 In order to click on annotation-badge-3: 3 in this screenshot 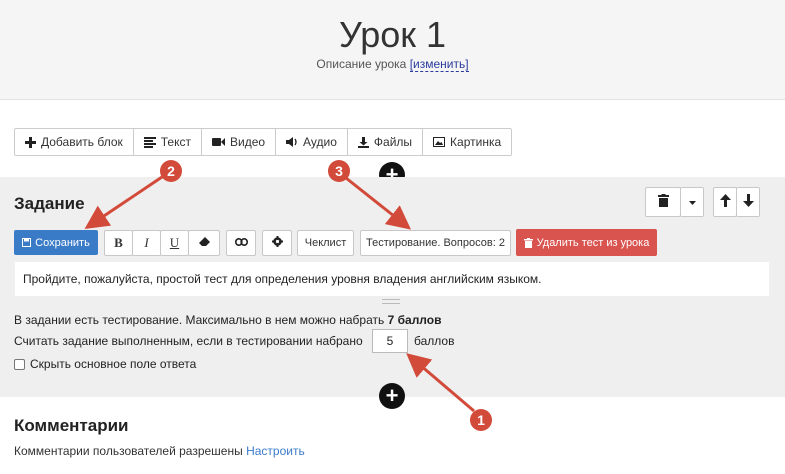, I will do `click(339, 171)`.